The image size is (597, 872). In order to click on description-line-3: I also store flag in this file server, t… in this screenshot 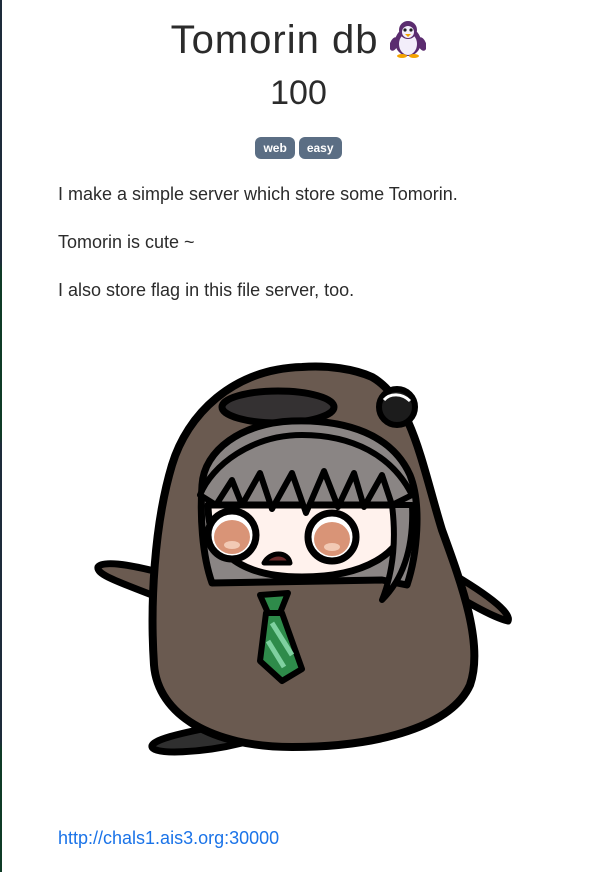, I will do `click(206, 290)`.